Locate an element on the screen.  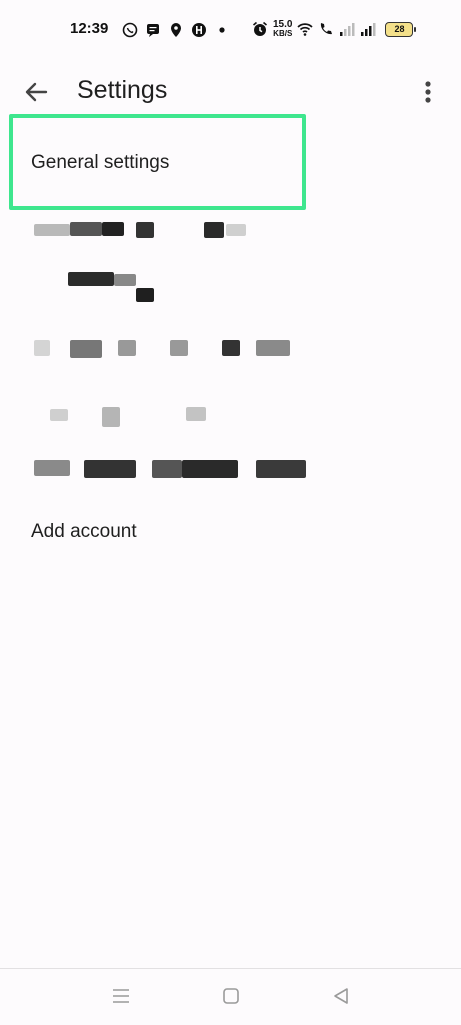
back-arrow-icon is located at coordinates (36, 92).